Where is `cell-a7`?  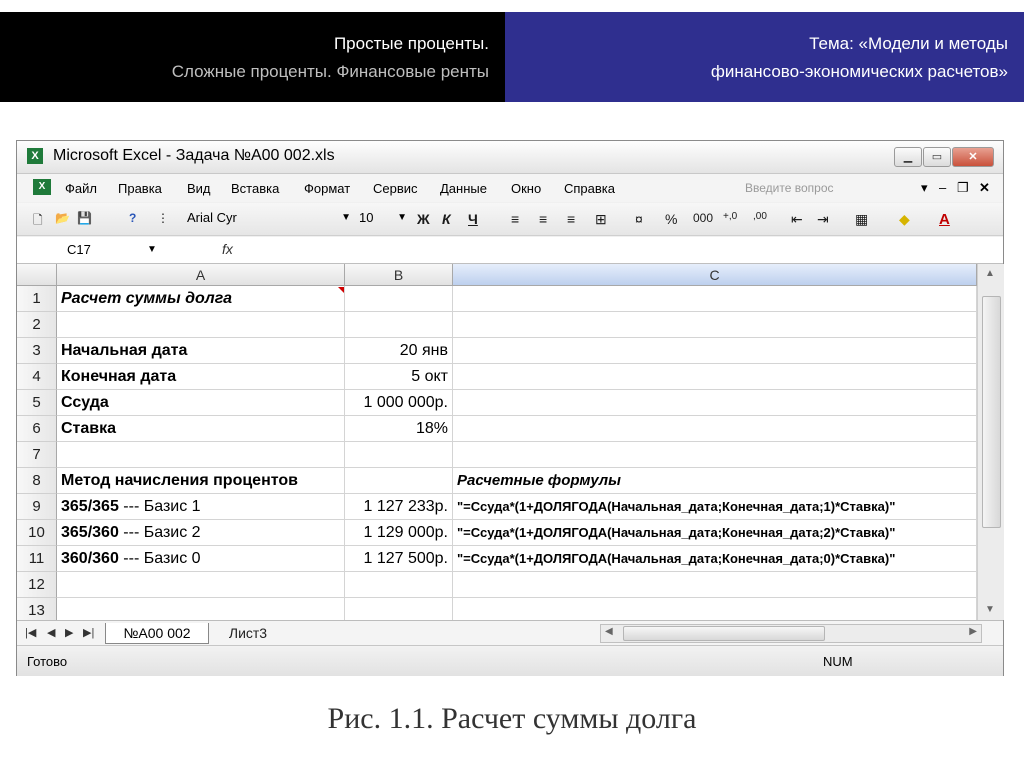
cell-a7 is located at coordinates (201, 455).